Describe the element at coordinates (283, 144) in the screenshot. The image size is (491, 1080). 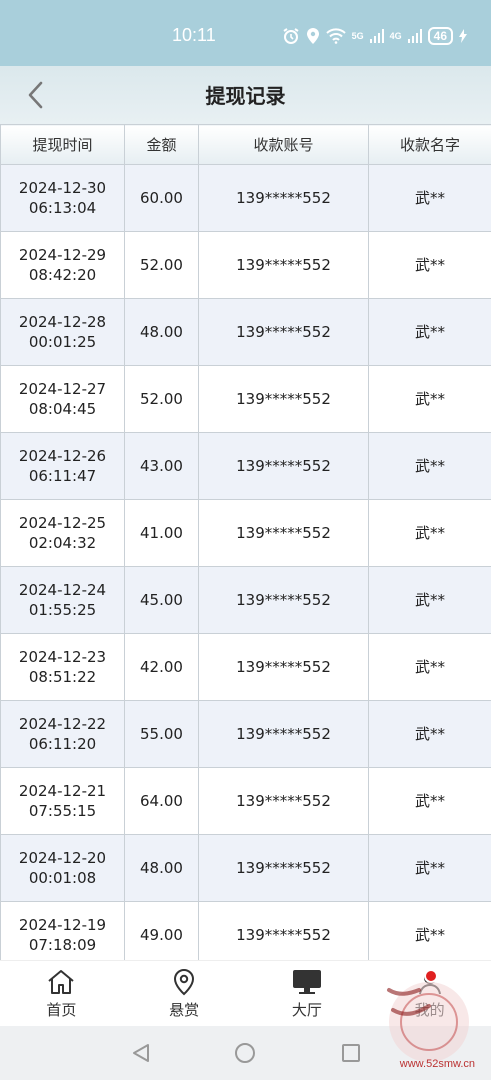
I see `column-header-account: 收款账号` at that location.